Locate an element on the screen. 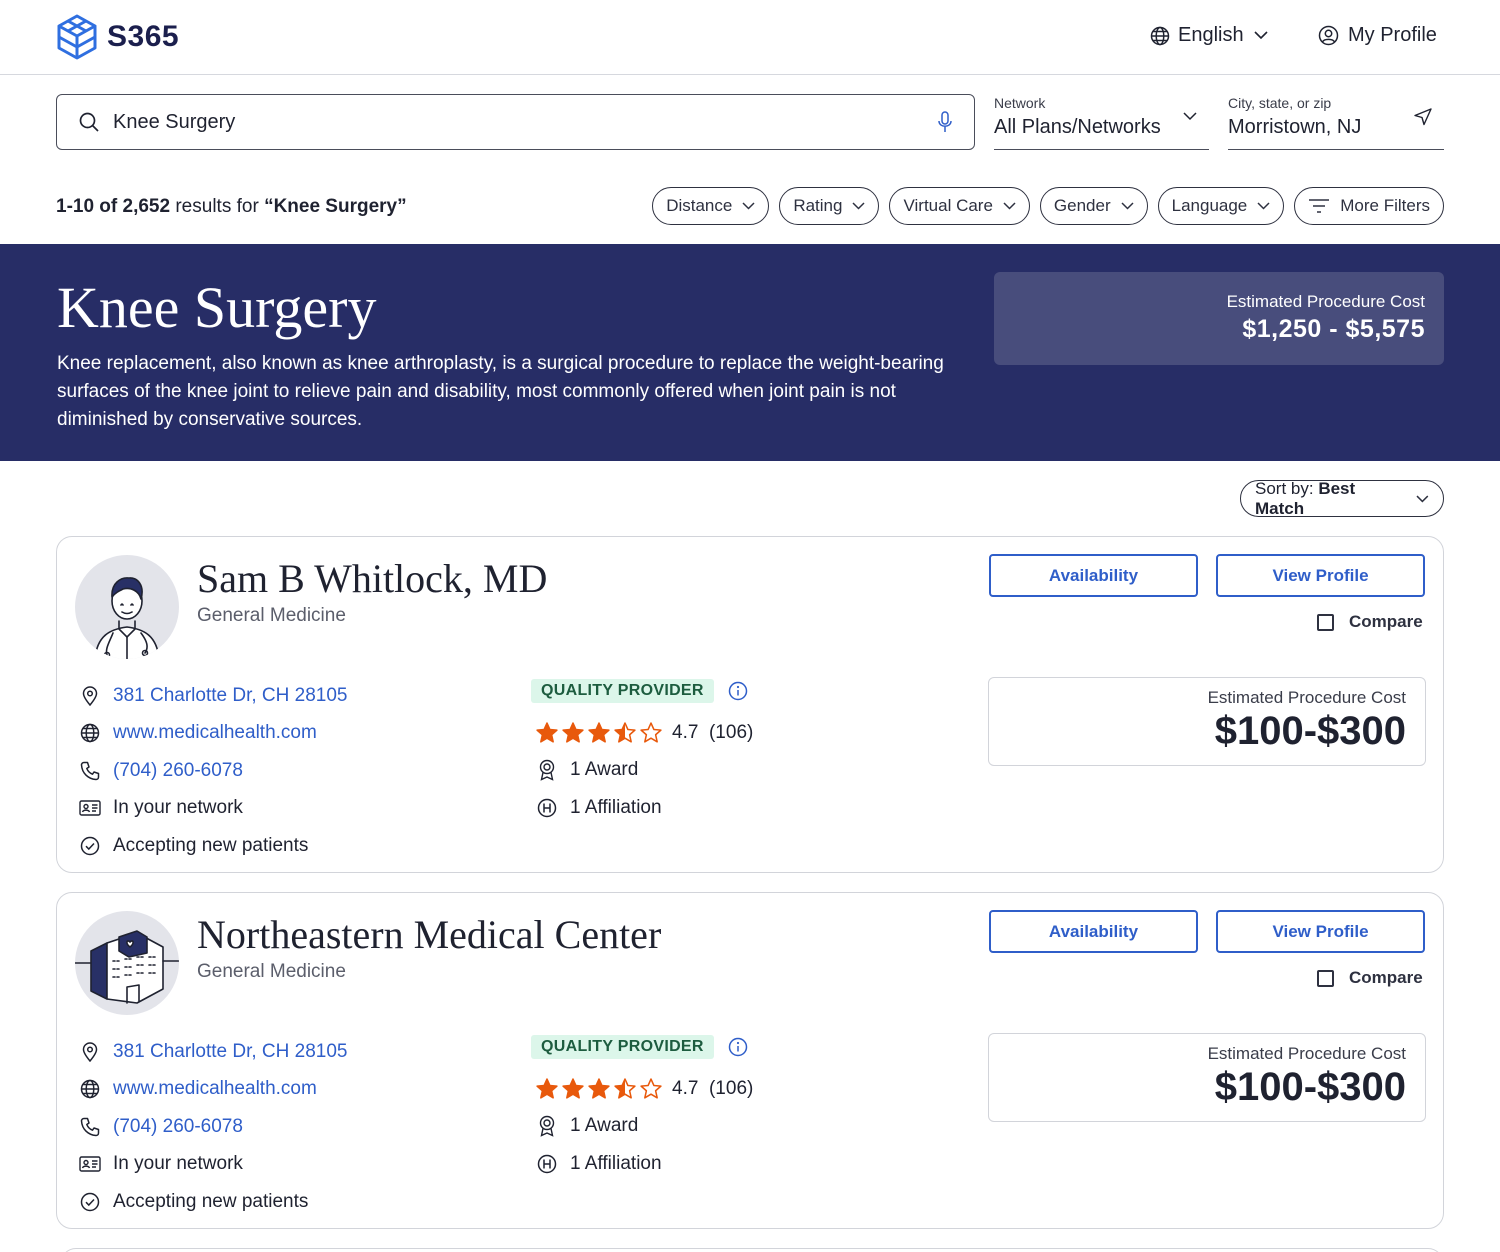  filter-gender: Gender is located at coordinates (1093, 206).